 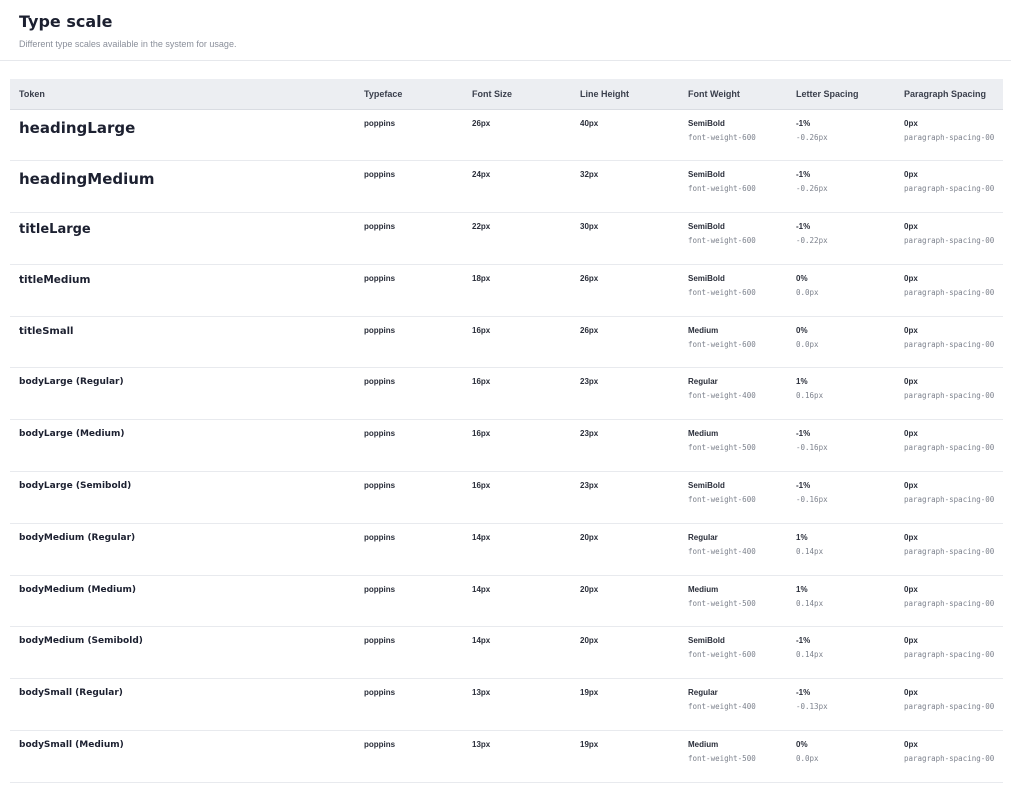 I want to click on token-cell: headingLarge, so click(x=182, y=135).